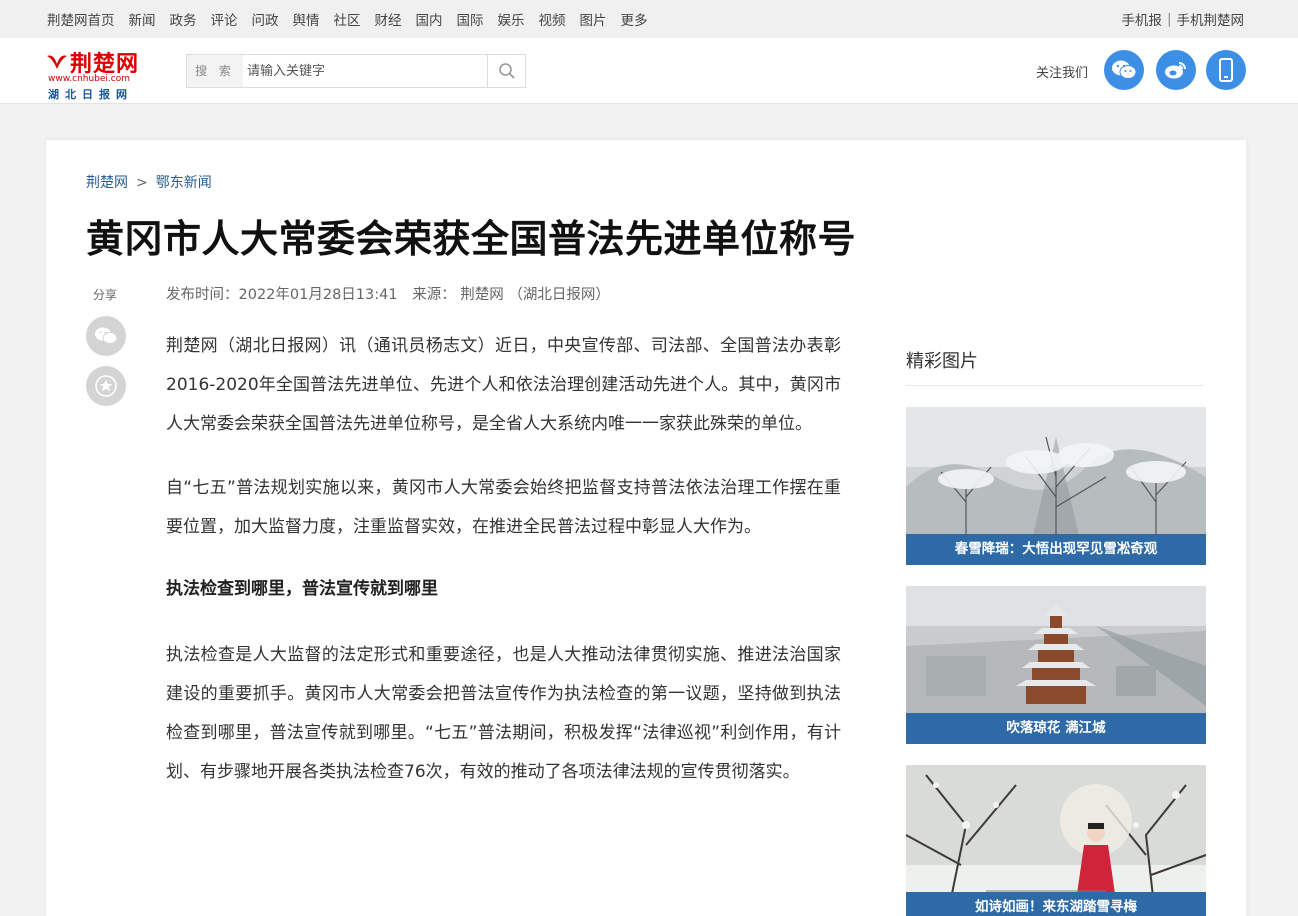 This screenshot has height=916, width=1298. I want to click on nav-link-domestic: 国内, so click(429, 19).